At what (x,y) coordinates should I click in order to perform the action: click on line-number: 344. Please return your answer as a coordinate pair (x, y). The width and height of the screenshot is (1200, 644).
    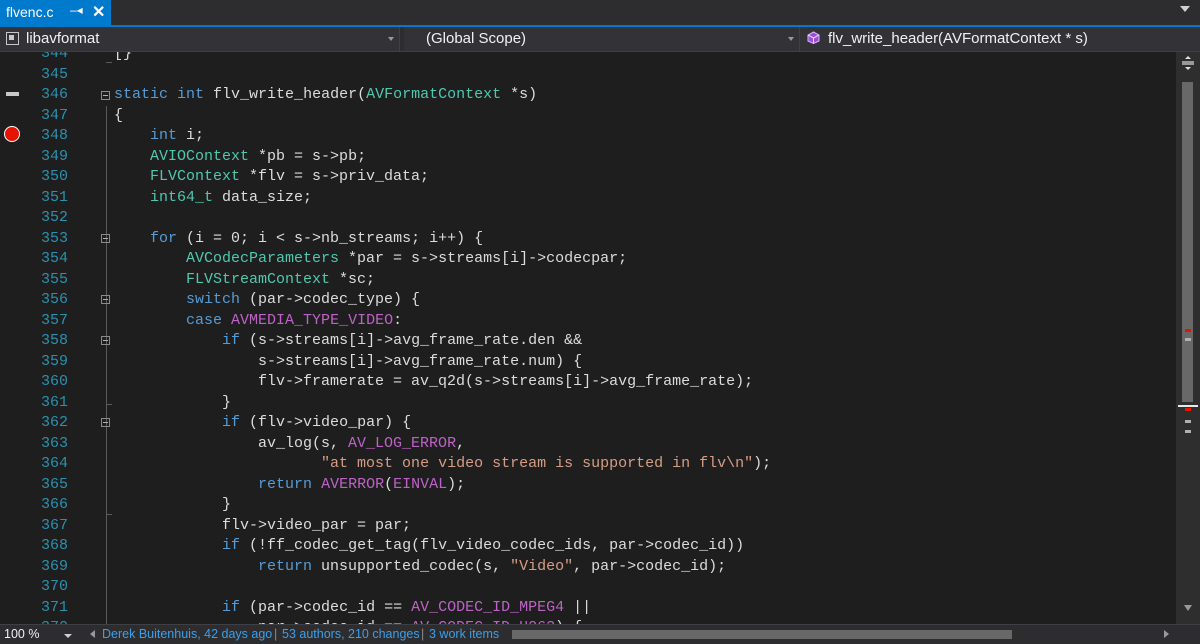
    Looking at the image, I should click on (54, 57).